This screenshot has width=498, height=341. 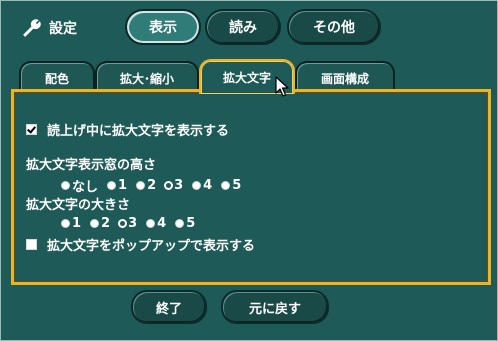 I want to click on wrench-icon, so click(x=32, y=28).